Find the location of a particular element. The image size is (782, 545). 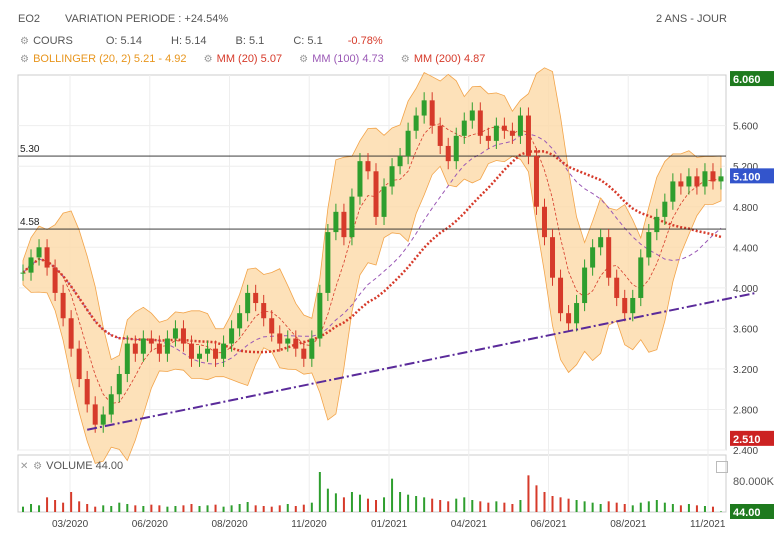

volume-toggle-checkbox is located at coordinates (722, 467).